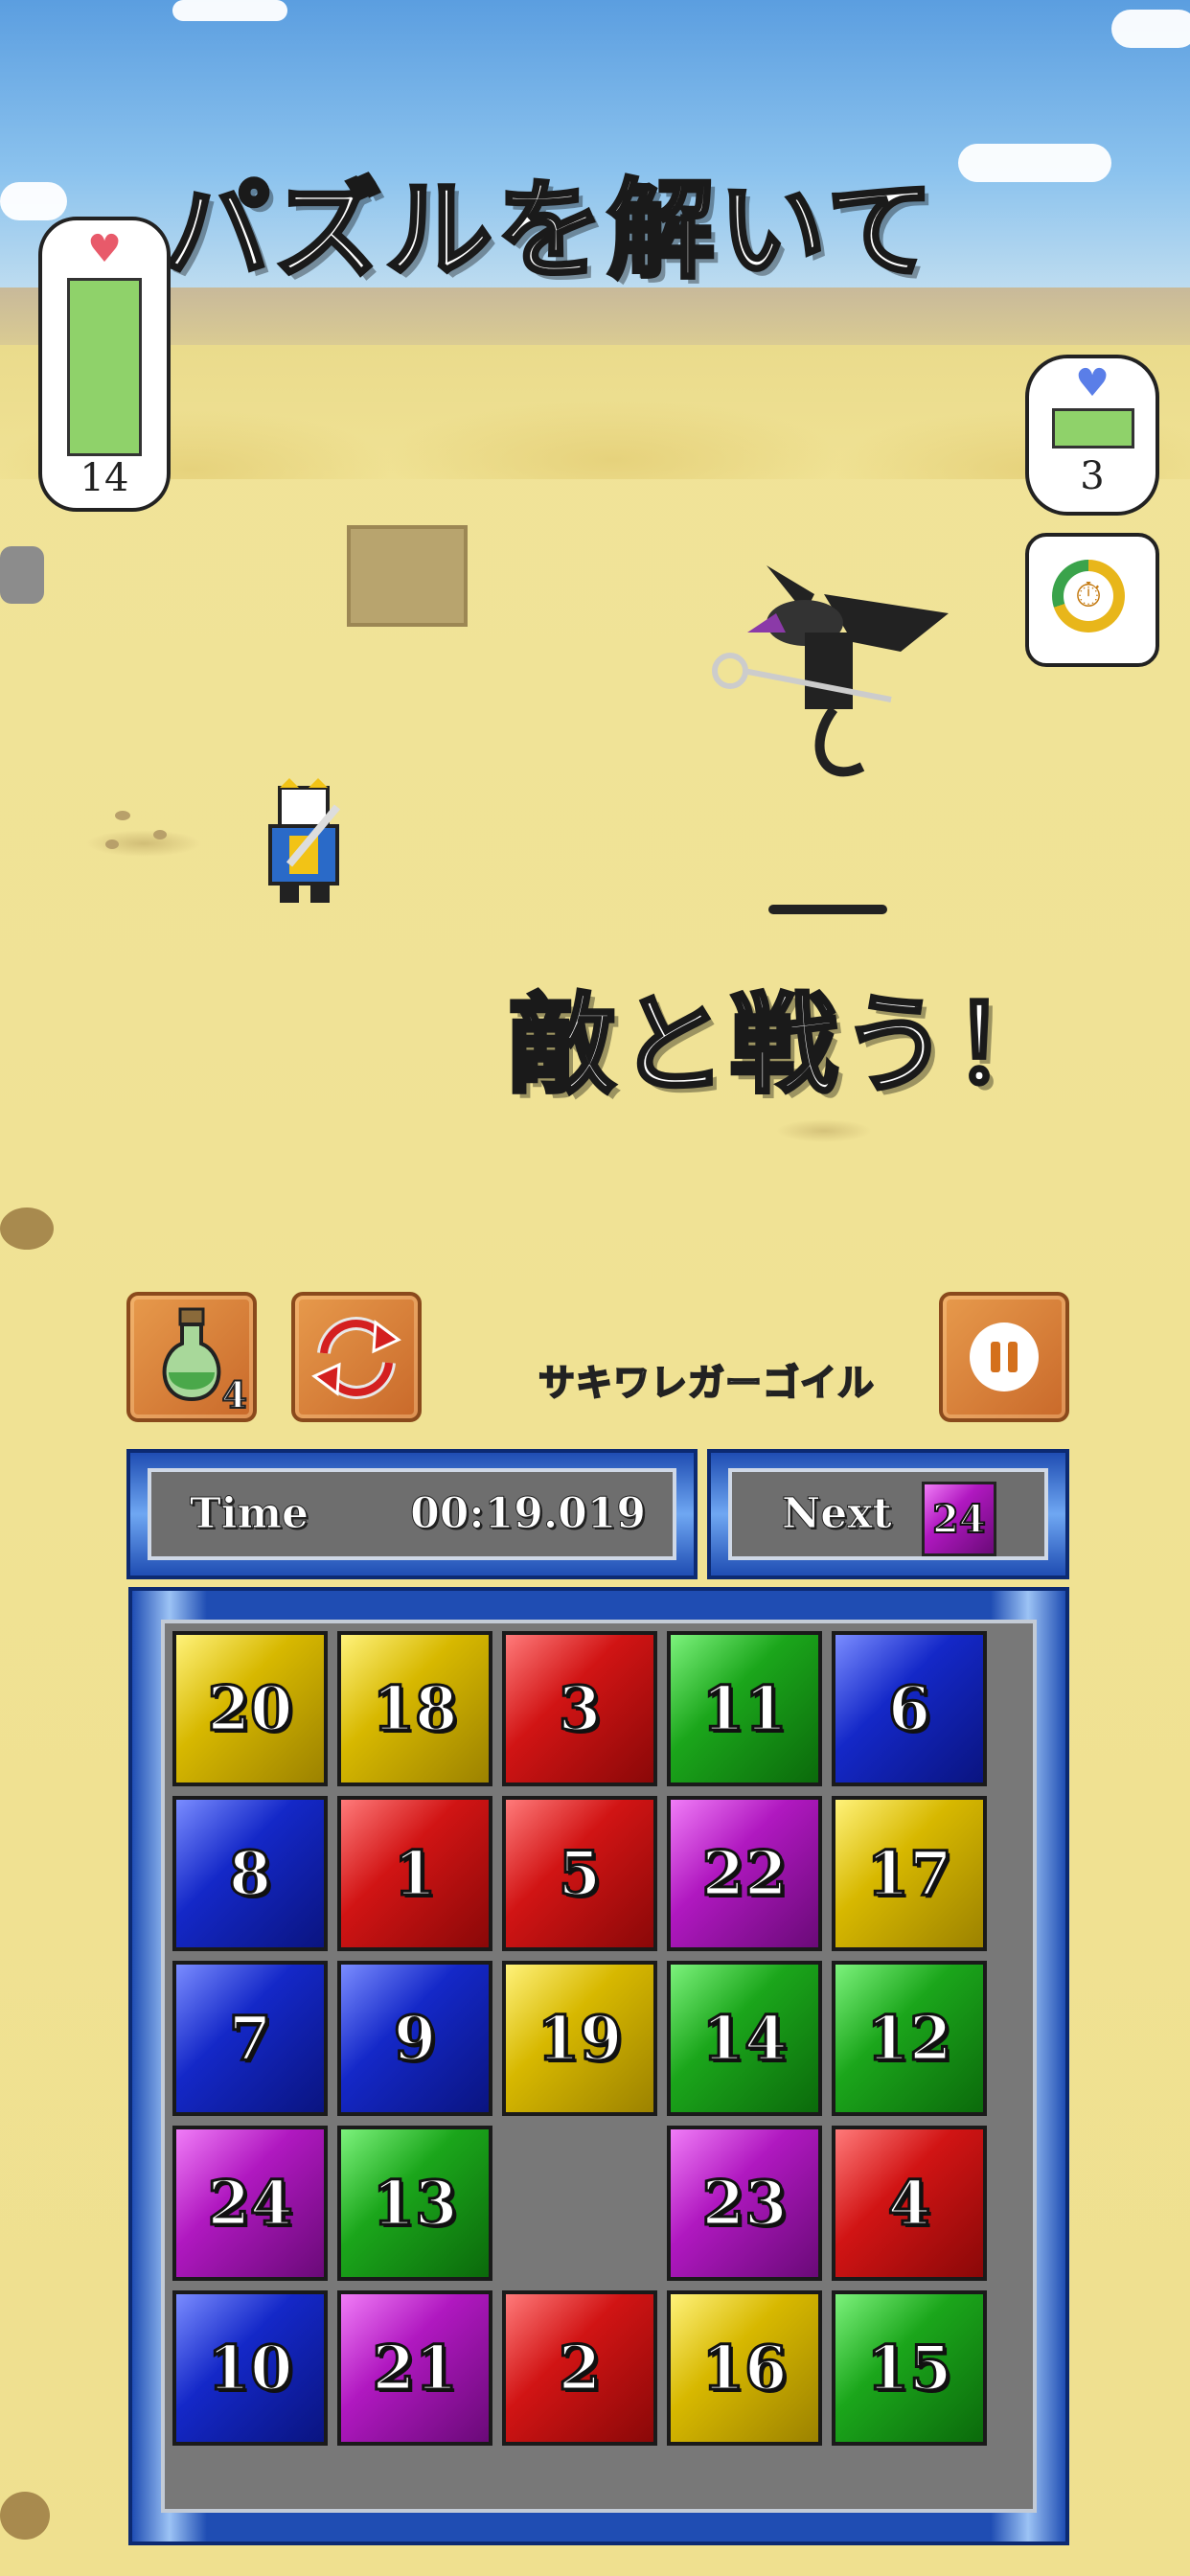 Image resolution: width=1190 pixels, height=2576 pixels. Describe the element at coordinates (1089, 596) in the screenshot. I see `stopwatch-icon: ⏱` at that location.